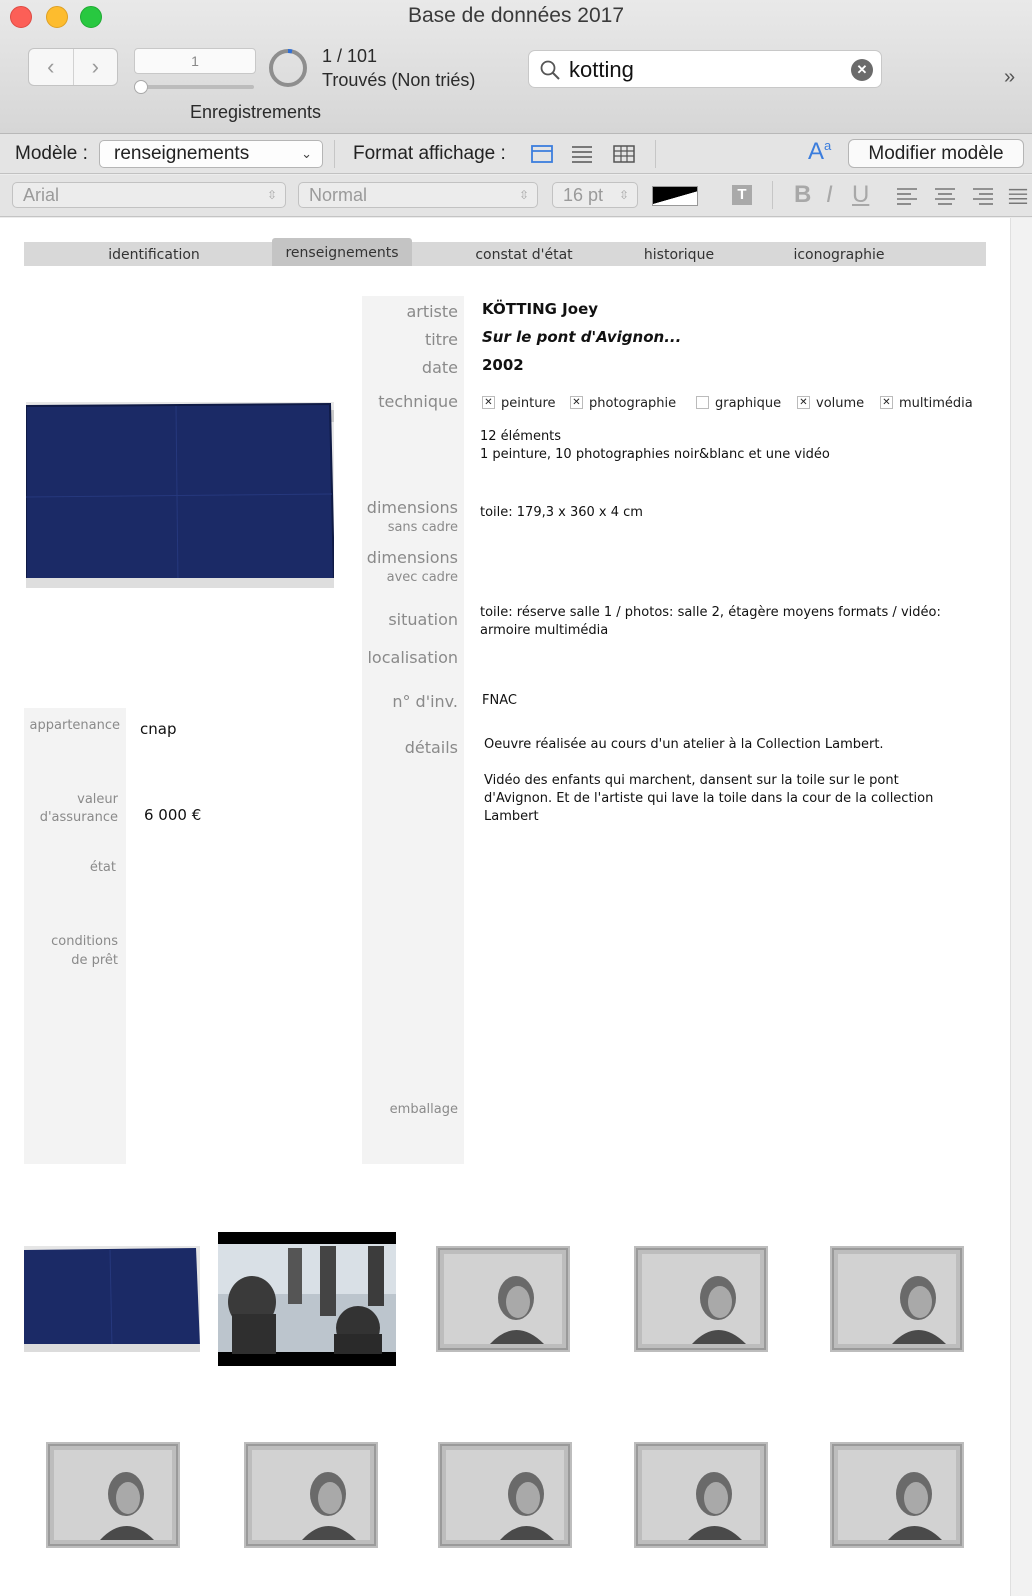 This screenshot has height=1596, width=1032. Describe the element at coordinates (860, 195) in the screenshot. I see `underline-button: U` at that location.